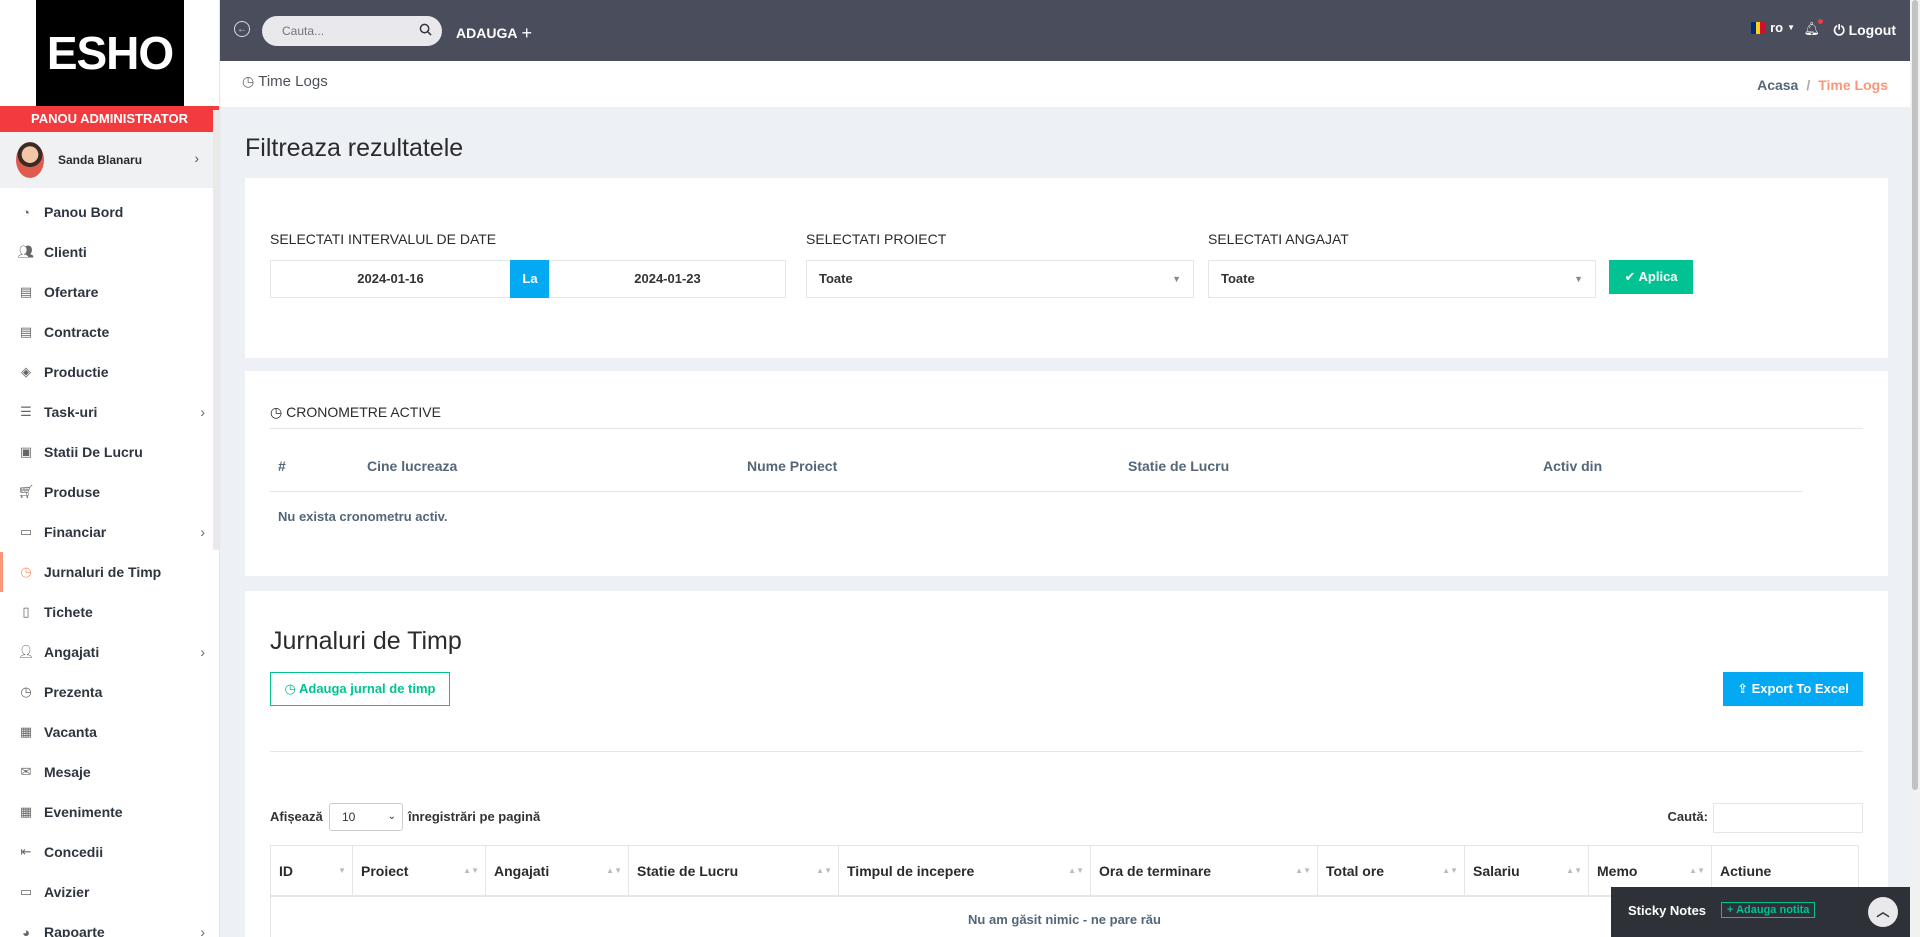  What do you see at coordinates (109, 292) in the screenshot?
I see `sidebar-item-ofertare: ▤ Ofertare` at bounding box center [109, 292].